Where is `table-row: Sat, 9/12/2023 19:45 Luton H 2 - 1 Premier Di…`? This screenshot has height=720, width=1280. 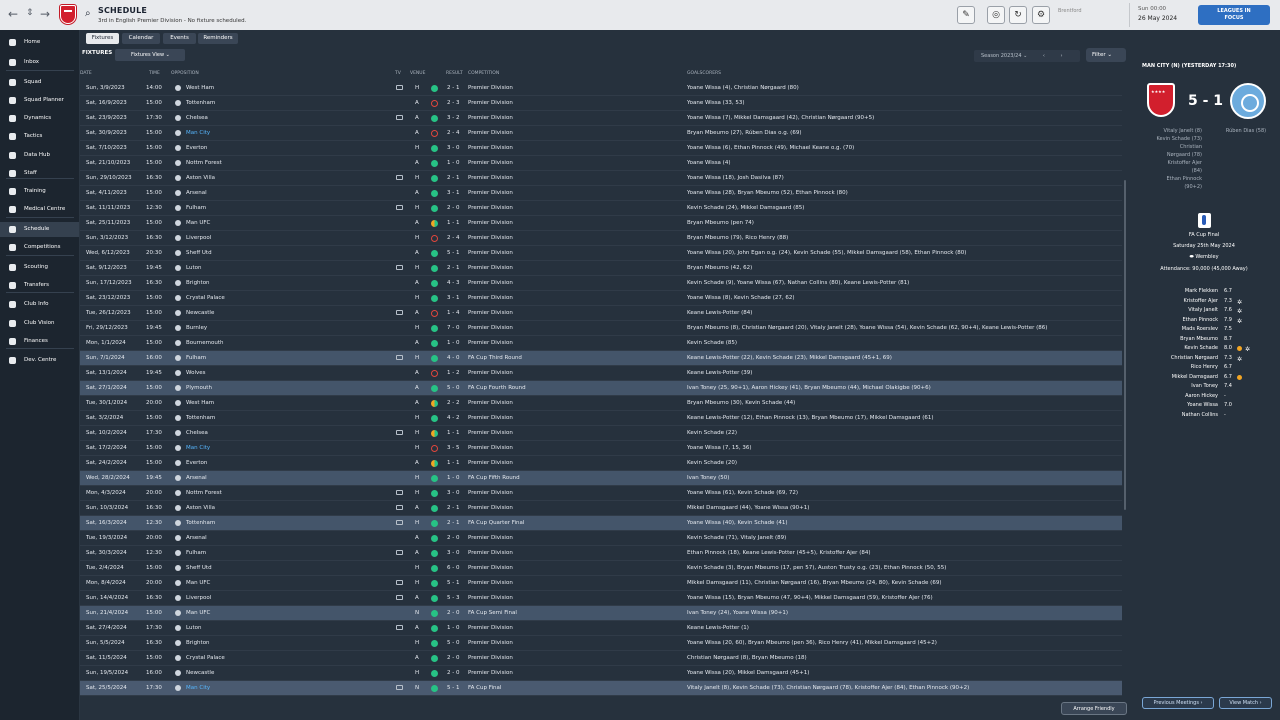 table-row: Sat, 9/12/2023 19:45 Luton H 2 - 1 Premier Di… is located at coordinates (601, 268).